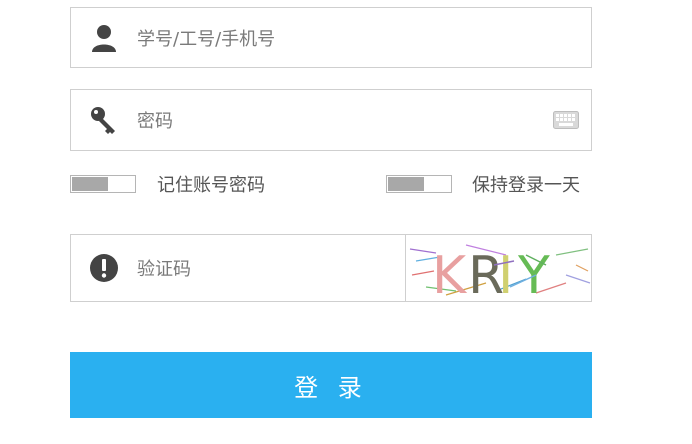  I want to click on svg-text: Y, so click(533, 273).